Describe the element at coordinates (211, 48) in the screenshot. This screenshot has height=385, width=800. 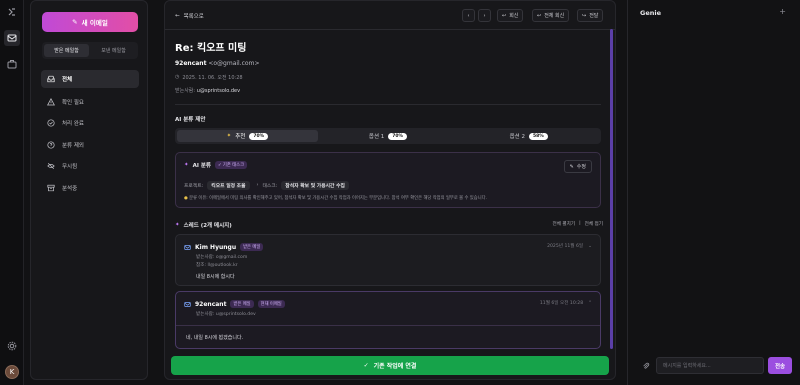
I see `email-subject: Re: 킥오프 미팅` at that location.